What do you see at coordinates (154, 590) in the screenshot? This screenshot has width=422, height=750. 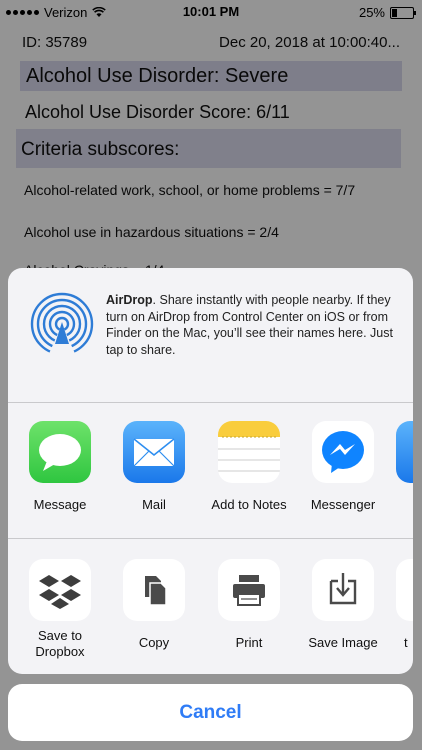 I see `copy-icon` at bounding box center [154, 590].